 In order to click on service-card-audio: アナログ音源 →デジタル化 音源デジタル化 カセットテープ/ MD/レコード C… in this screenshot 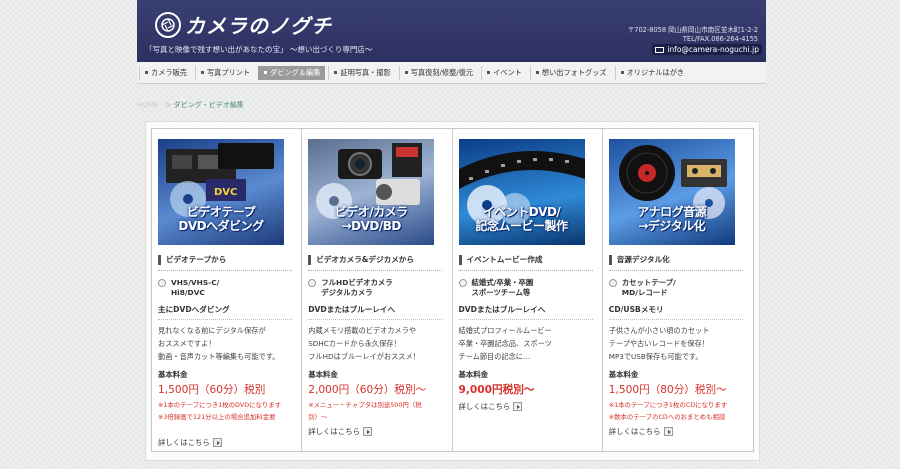, I will do `click(678, 290)`.